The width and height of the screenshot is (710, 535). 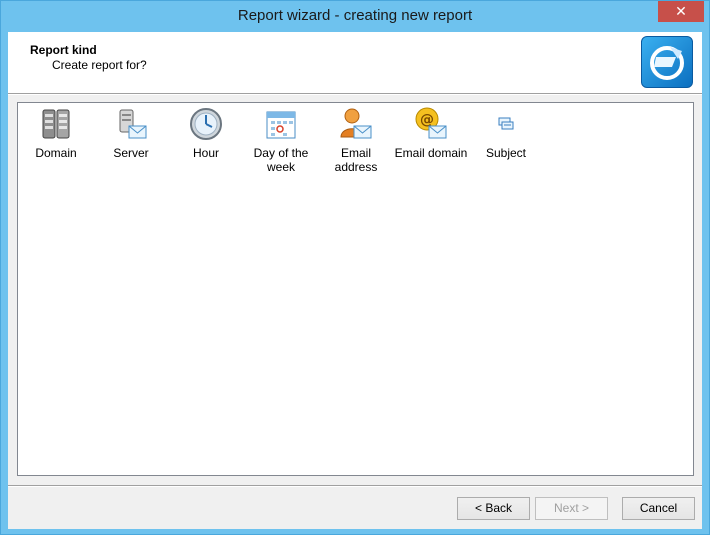 I want to click on report-kind-email-domain: @ Email domain, so click(x=431, y=133).